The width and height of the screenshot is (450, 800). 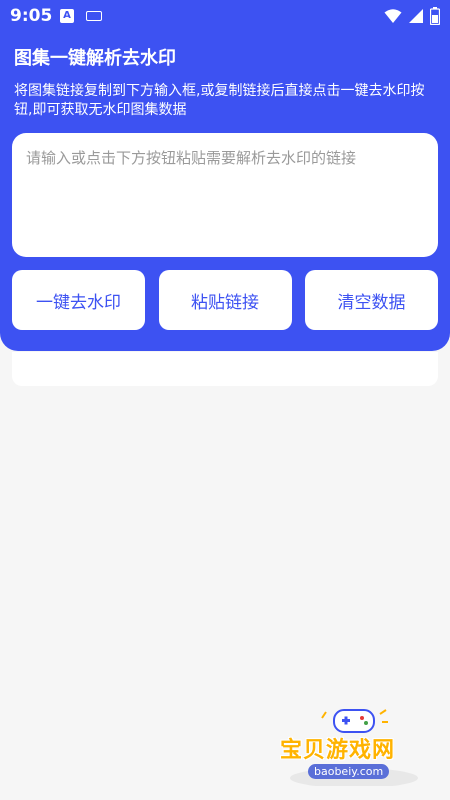 What do you see at coordinates (338, 750) in the screenshot?
I see `watermark-name: 宝贝游戏网` at bounding box center [338, 750].